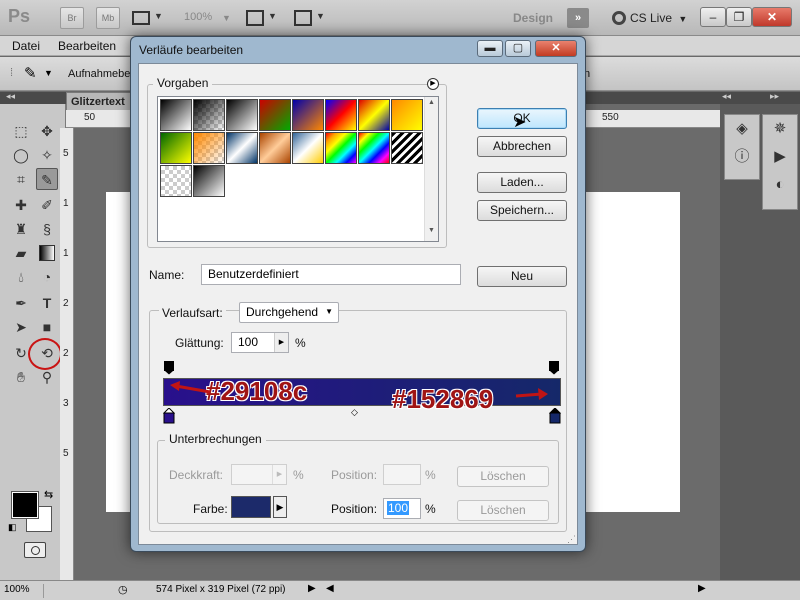 The image size is (800, 600). I want to click on 3d-orbit-tool: ⟲, so click(47, 353).